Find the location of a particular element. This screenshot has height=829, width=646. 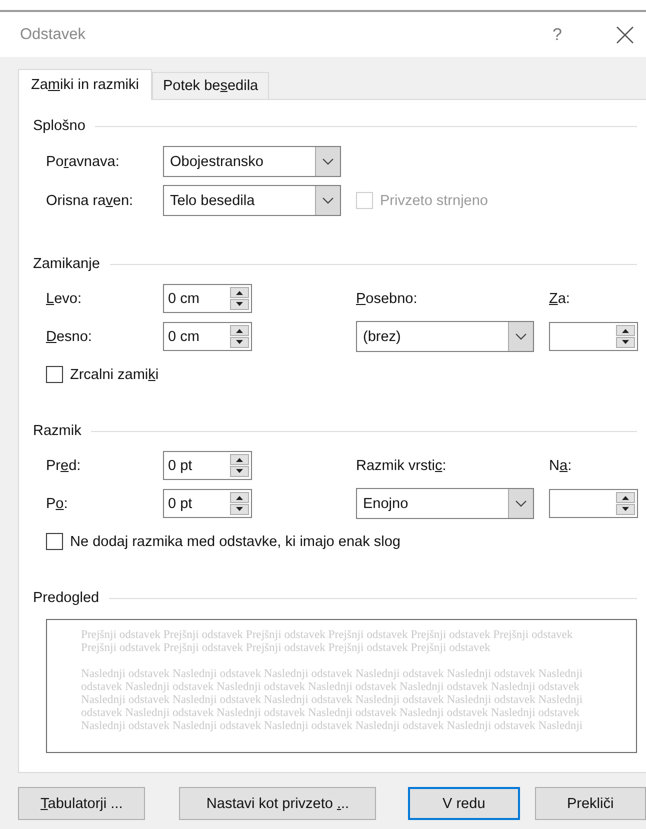

field-label: Posebno: is located at coordinates (387, 298).